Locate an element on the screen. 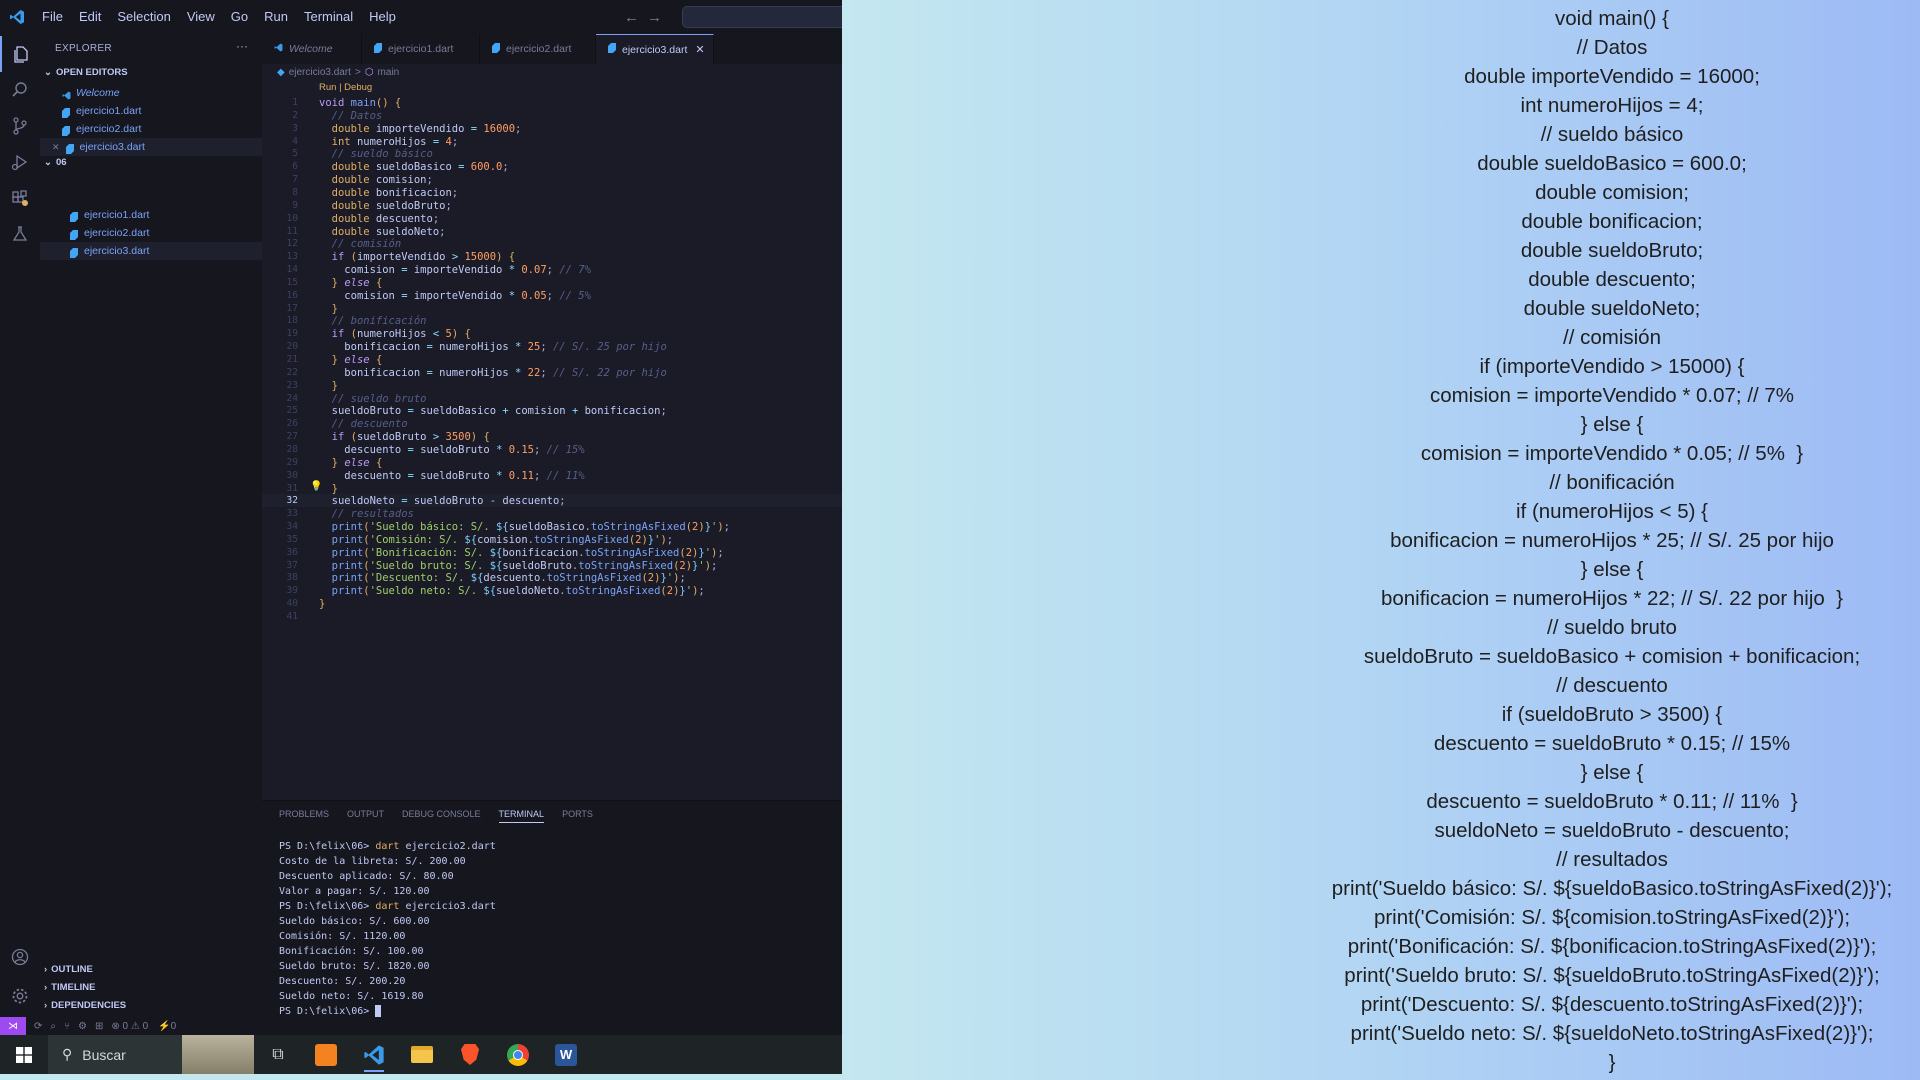 The height and width of the screenshot is (1080, 1920). menu-selection: Selection is located at coordinates (143, 17).